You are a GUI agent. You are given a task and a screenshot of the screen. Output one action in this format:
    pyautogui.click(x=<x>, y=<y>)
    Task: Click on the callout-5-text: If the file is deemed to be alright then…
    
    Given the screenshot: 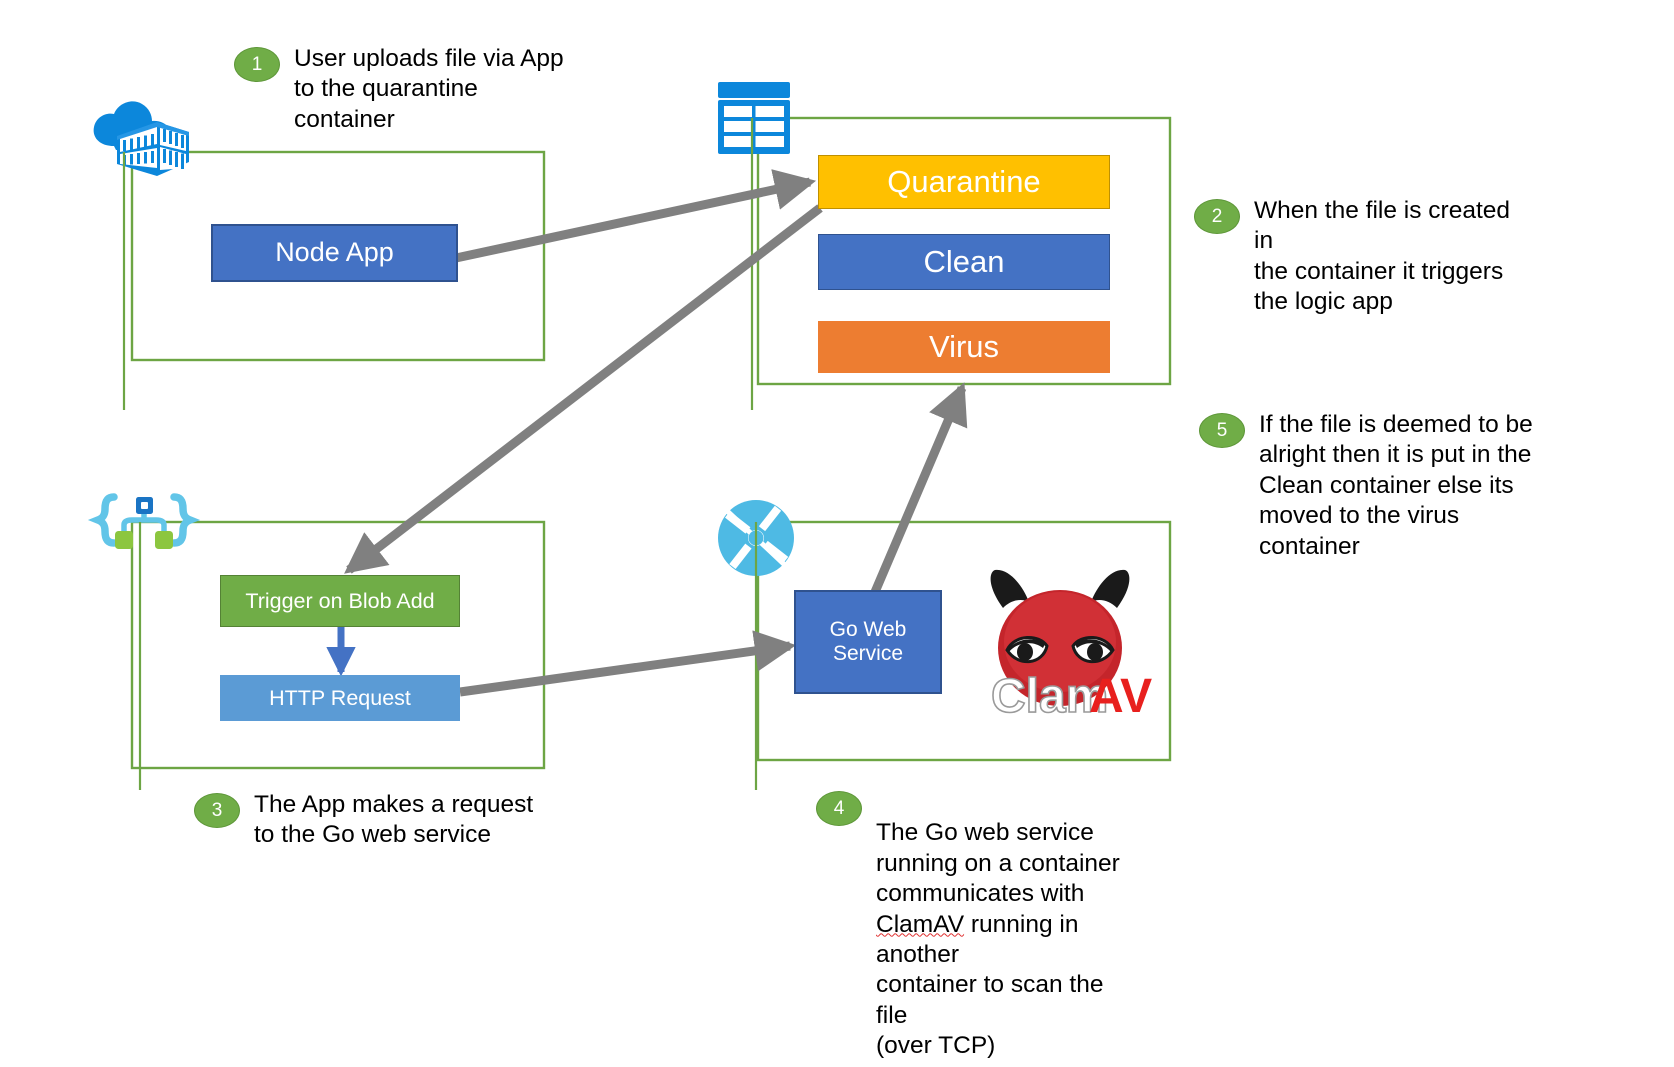 What is the action you would take?
    pyautogui.click(x=1396, y=485)
    